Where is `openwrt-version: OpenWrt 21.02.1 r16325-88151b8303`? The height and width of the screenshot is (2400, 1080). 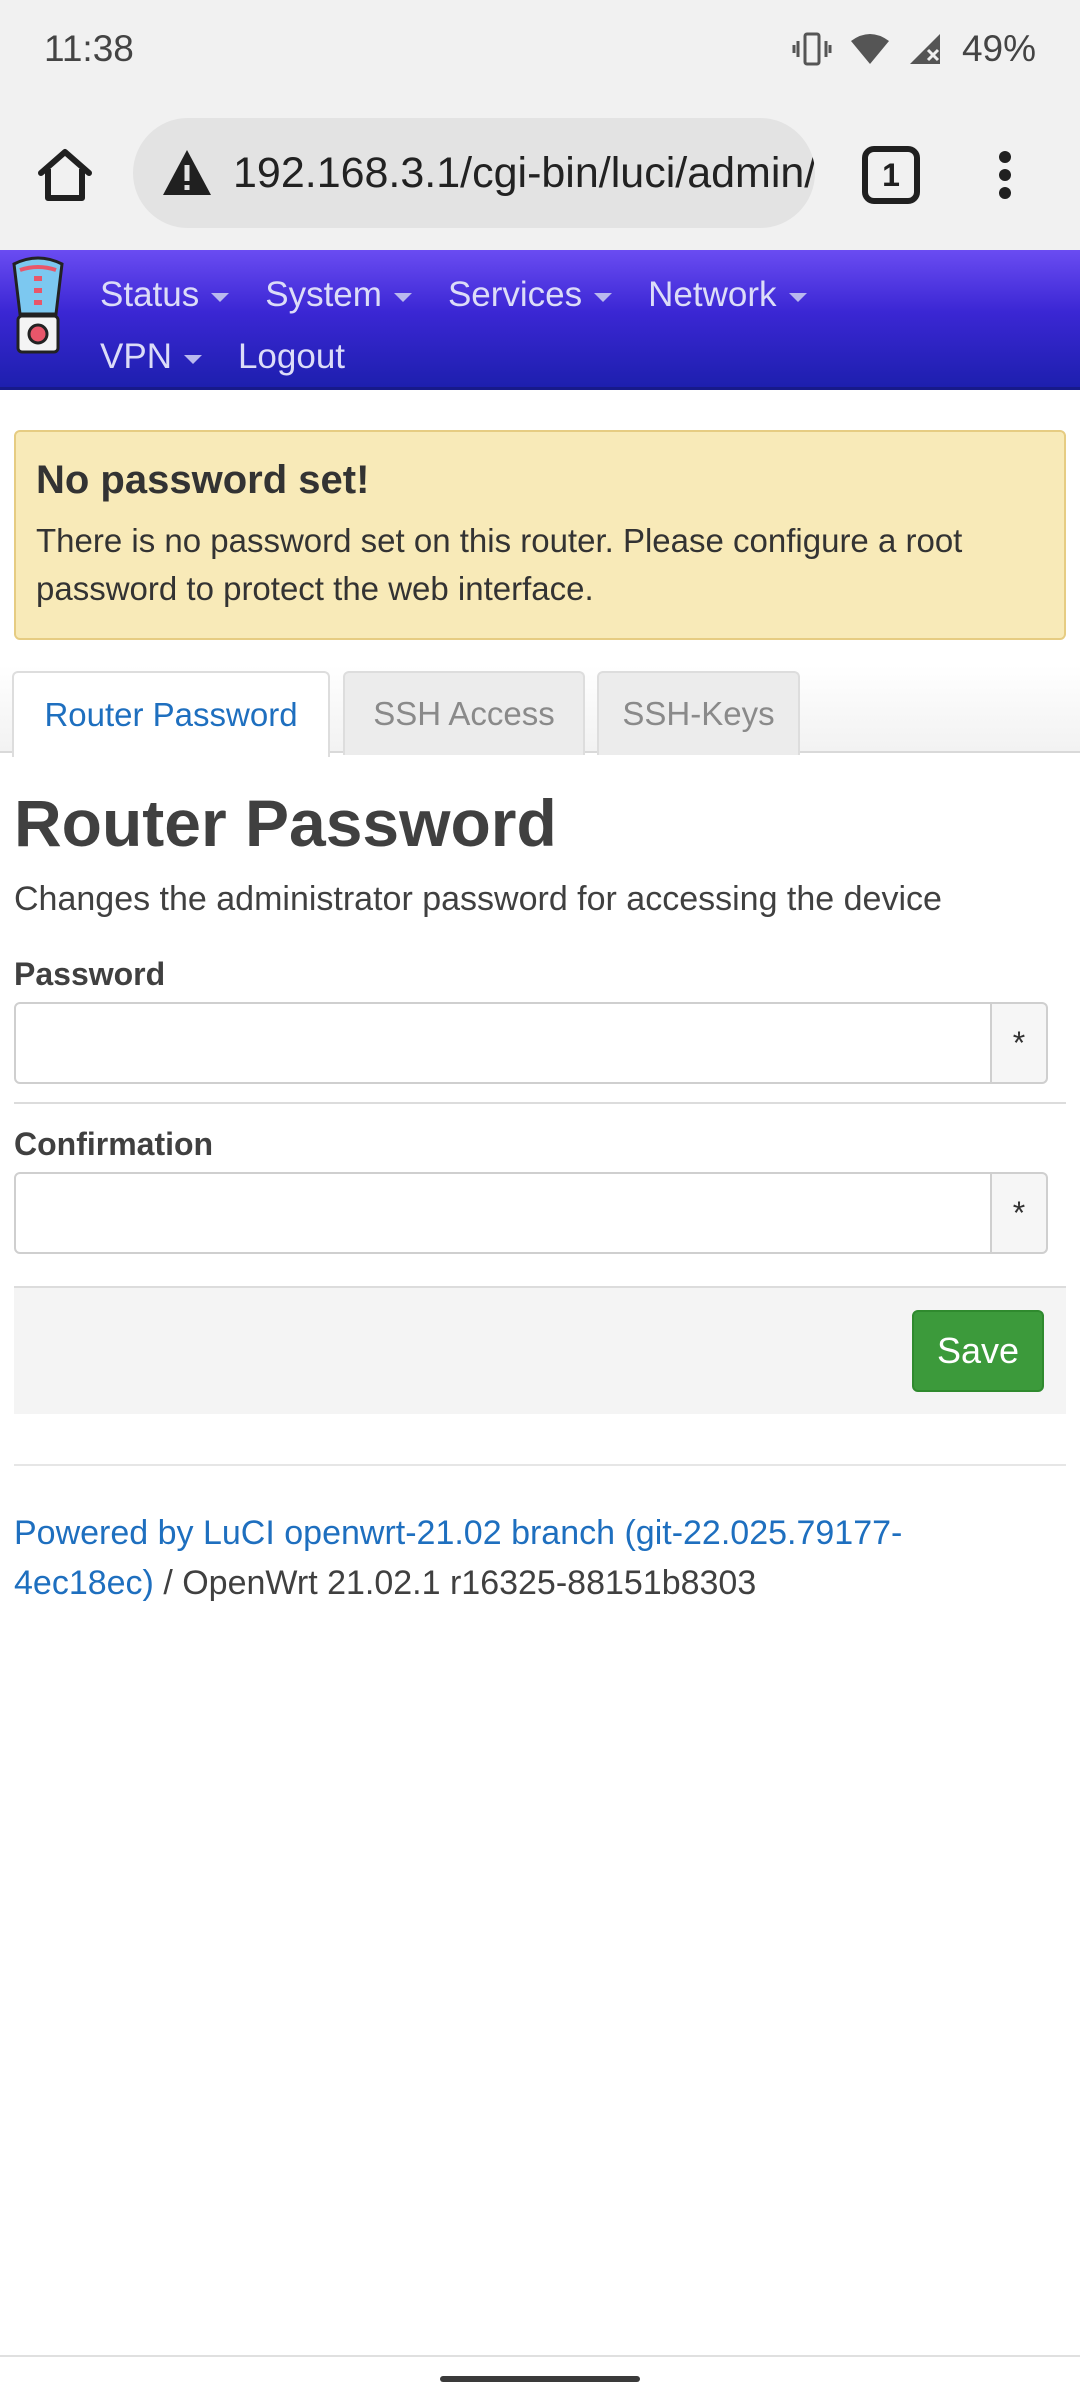
openwrt-version: OpenWrt 21.02.1 r16325-88151b8303 is located at coordinates (469, 1583).